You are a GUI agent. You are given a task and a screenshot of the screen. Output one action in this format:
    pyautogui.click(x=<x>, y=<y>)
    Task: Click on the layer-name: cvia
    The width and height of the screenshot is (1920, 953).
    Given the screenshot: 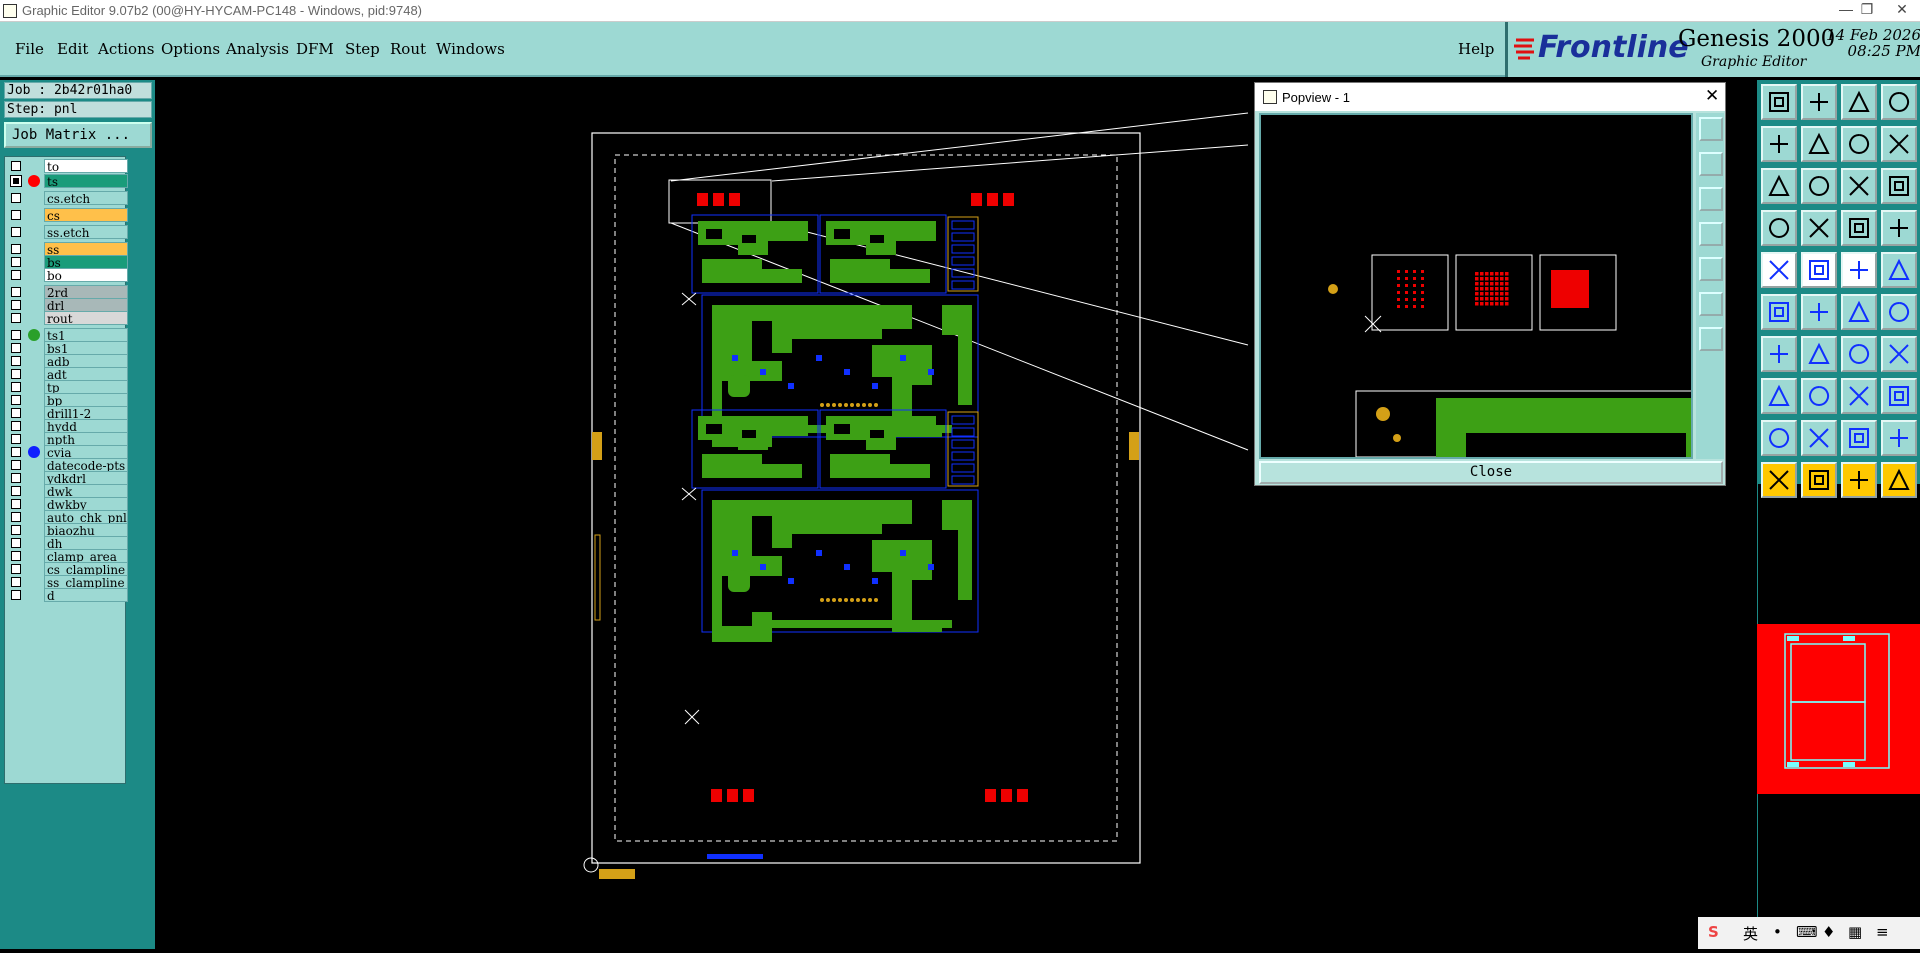 What is the action you would take?
    pyautogui.click(x=86, y=452)
    